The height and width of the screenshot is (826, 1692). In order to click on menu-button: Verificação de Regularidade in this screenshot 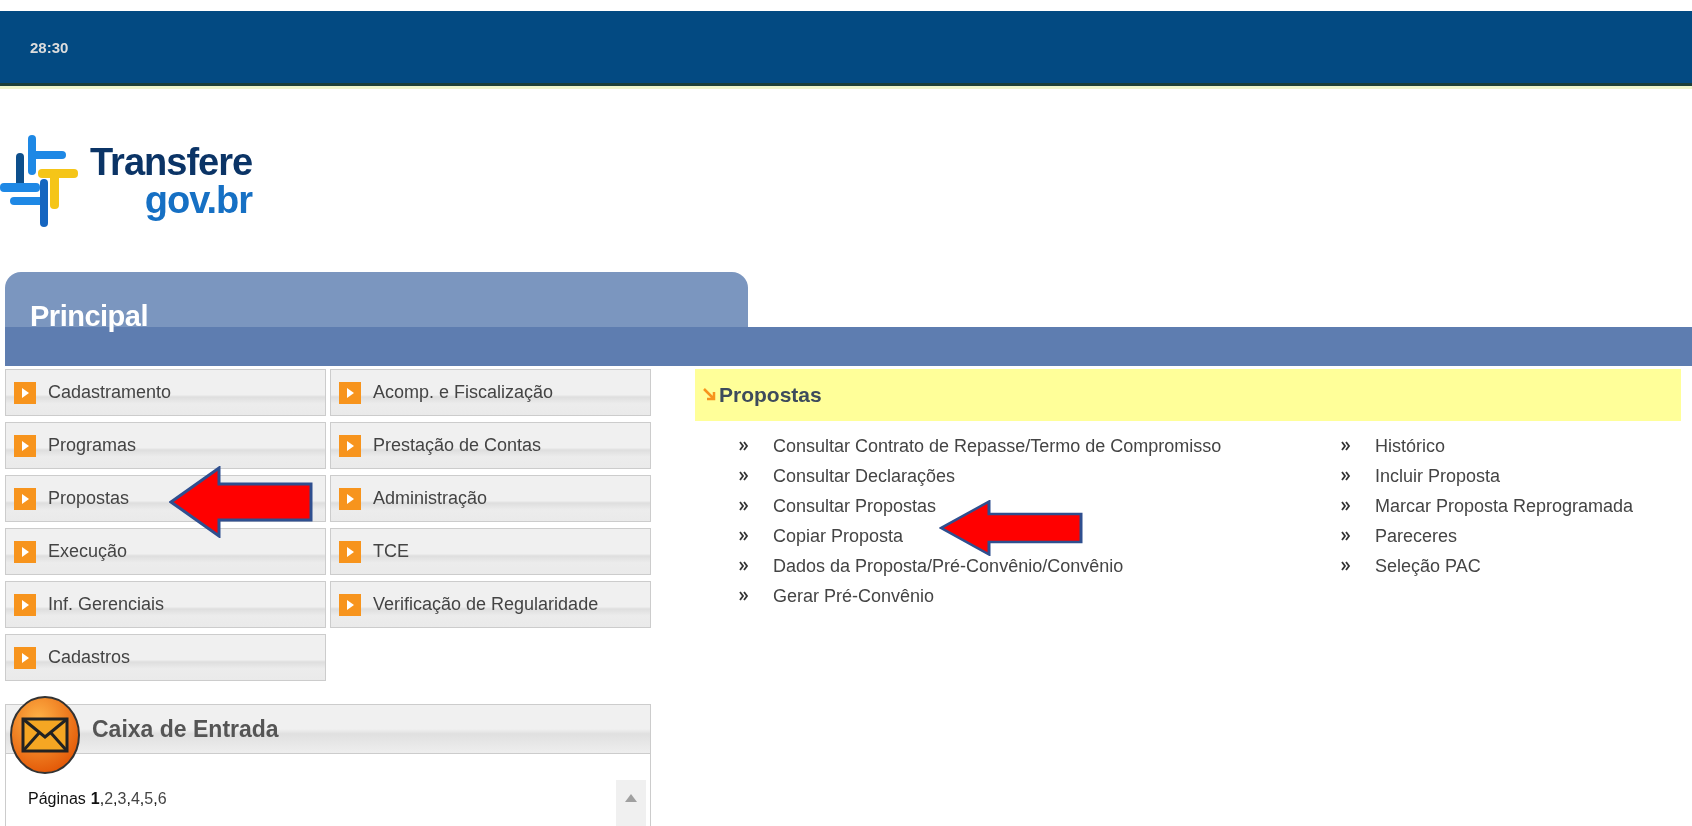, I will do `click(490, 604)`.